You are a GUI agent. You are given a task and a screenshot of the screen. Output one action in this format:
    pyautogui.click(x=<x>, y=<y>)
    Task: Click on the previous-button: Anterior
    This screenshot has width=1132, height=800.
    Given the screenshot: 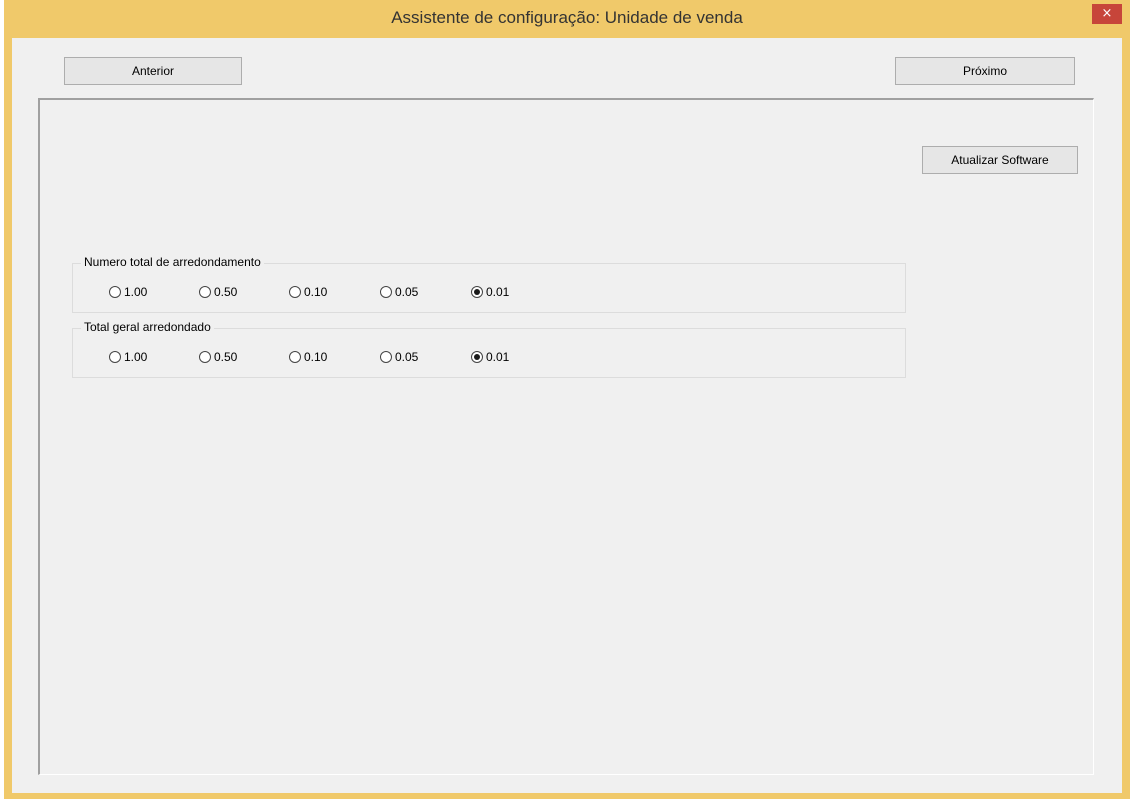 What is the action you would take?
    pyautogui.click(x=153, y=71)
    